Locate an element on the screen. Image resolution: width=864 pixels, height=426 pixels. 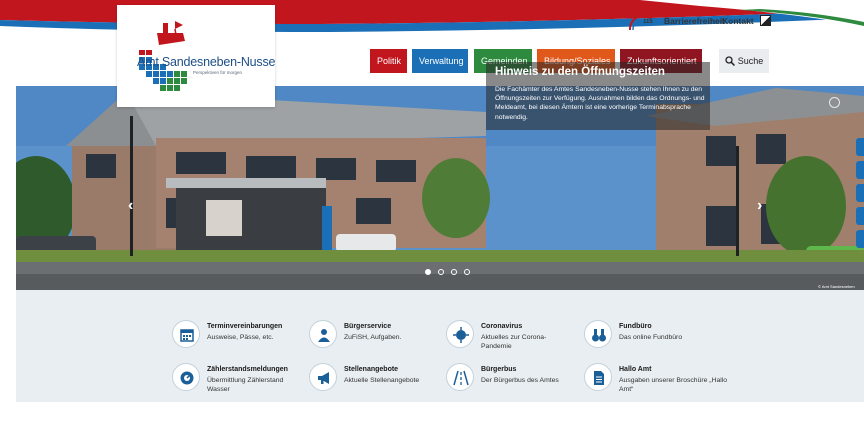
slider-prev-arrow-icon: ‹ is located at coordinates (130, 206).